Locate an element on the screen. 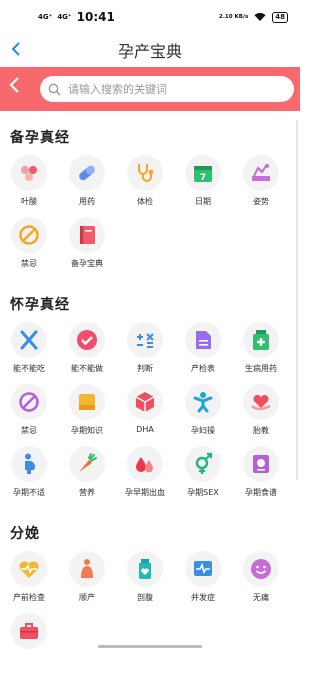 This screenshot has width=320, height=675. title-bar: 孕产宝典 is located at coordinates (150, 50).